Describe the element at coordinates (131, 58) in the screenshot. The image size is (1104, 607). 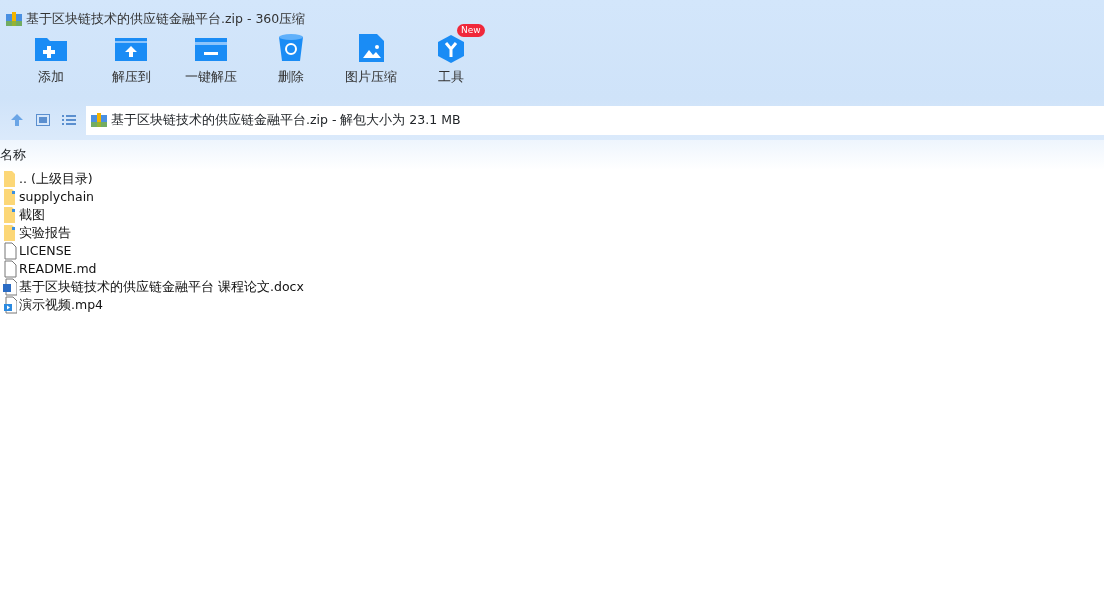
I see `toolbar-button: 解压到` at that location.